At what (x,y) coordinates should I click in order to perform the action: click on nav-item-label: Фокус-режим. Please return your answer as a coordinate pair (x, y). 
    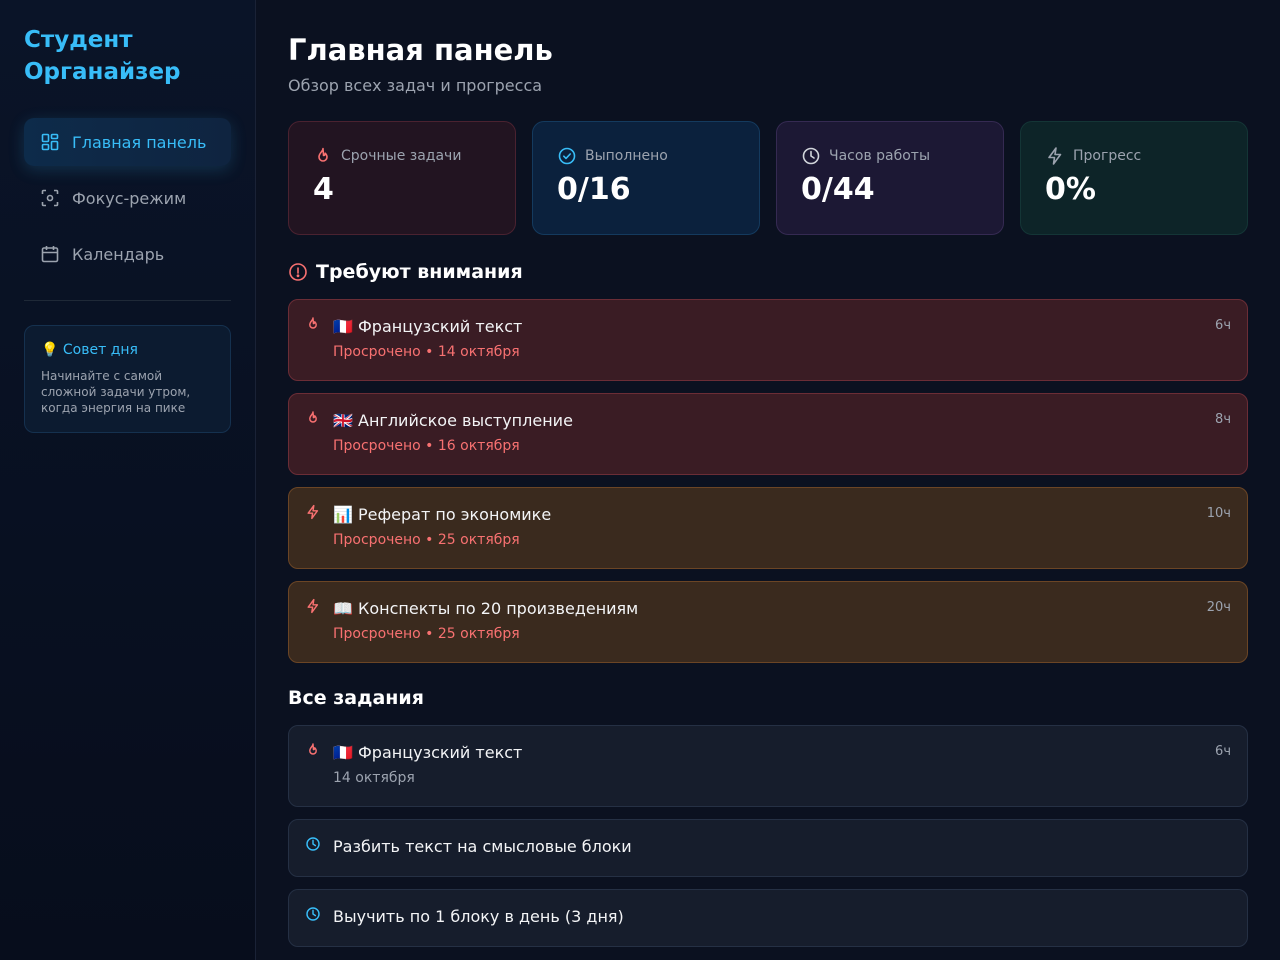
    Looking at the image, I should click on (129, 198).